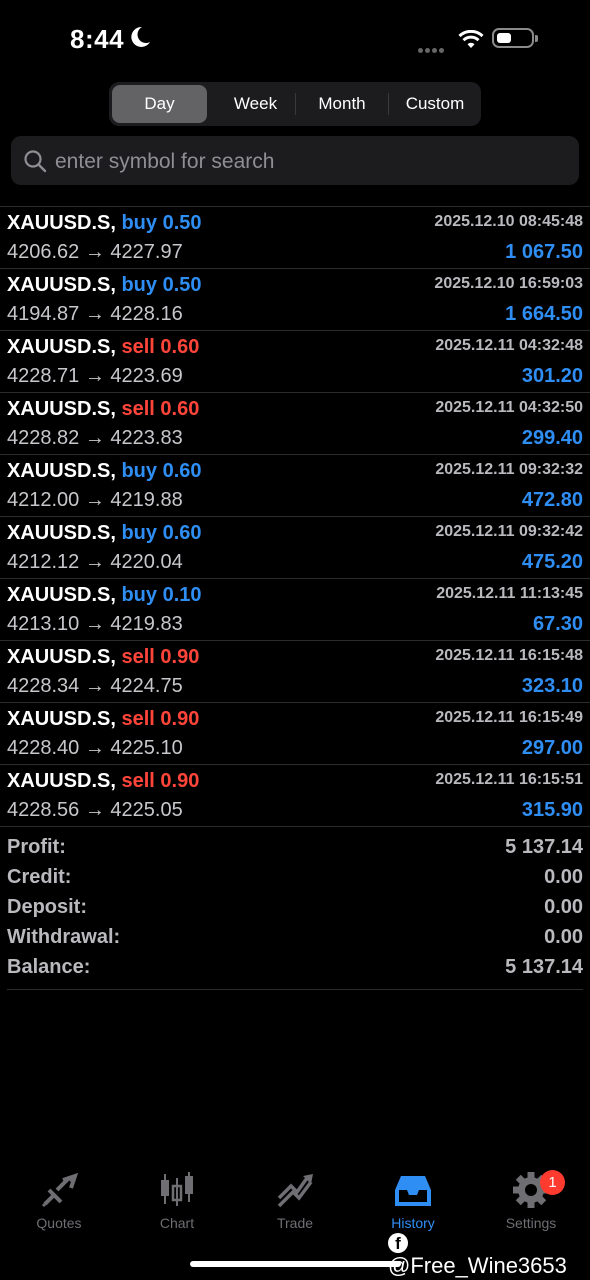 The image size is (590, 1280). Describe the element at coordinates (552, 562) in the screenshot. I see `deal-profit: 475.20` at that location.